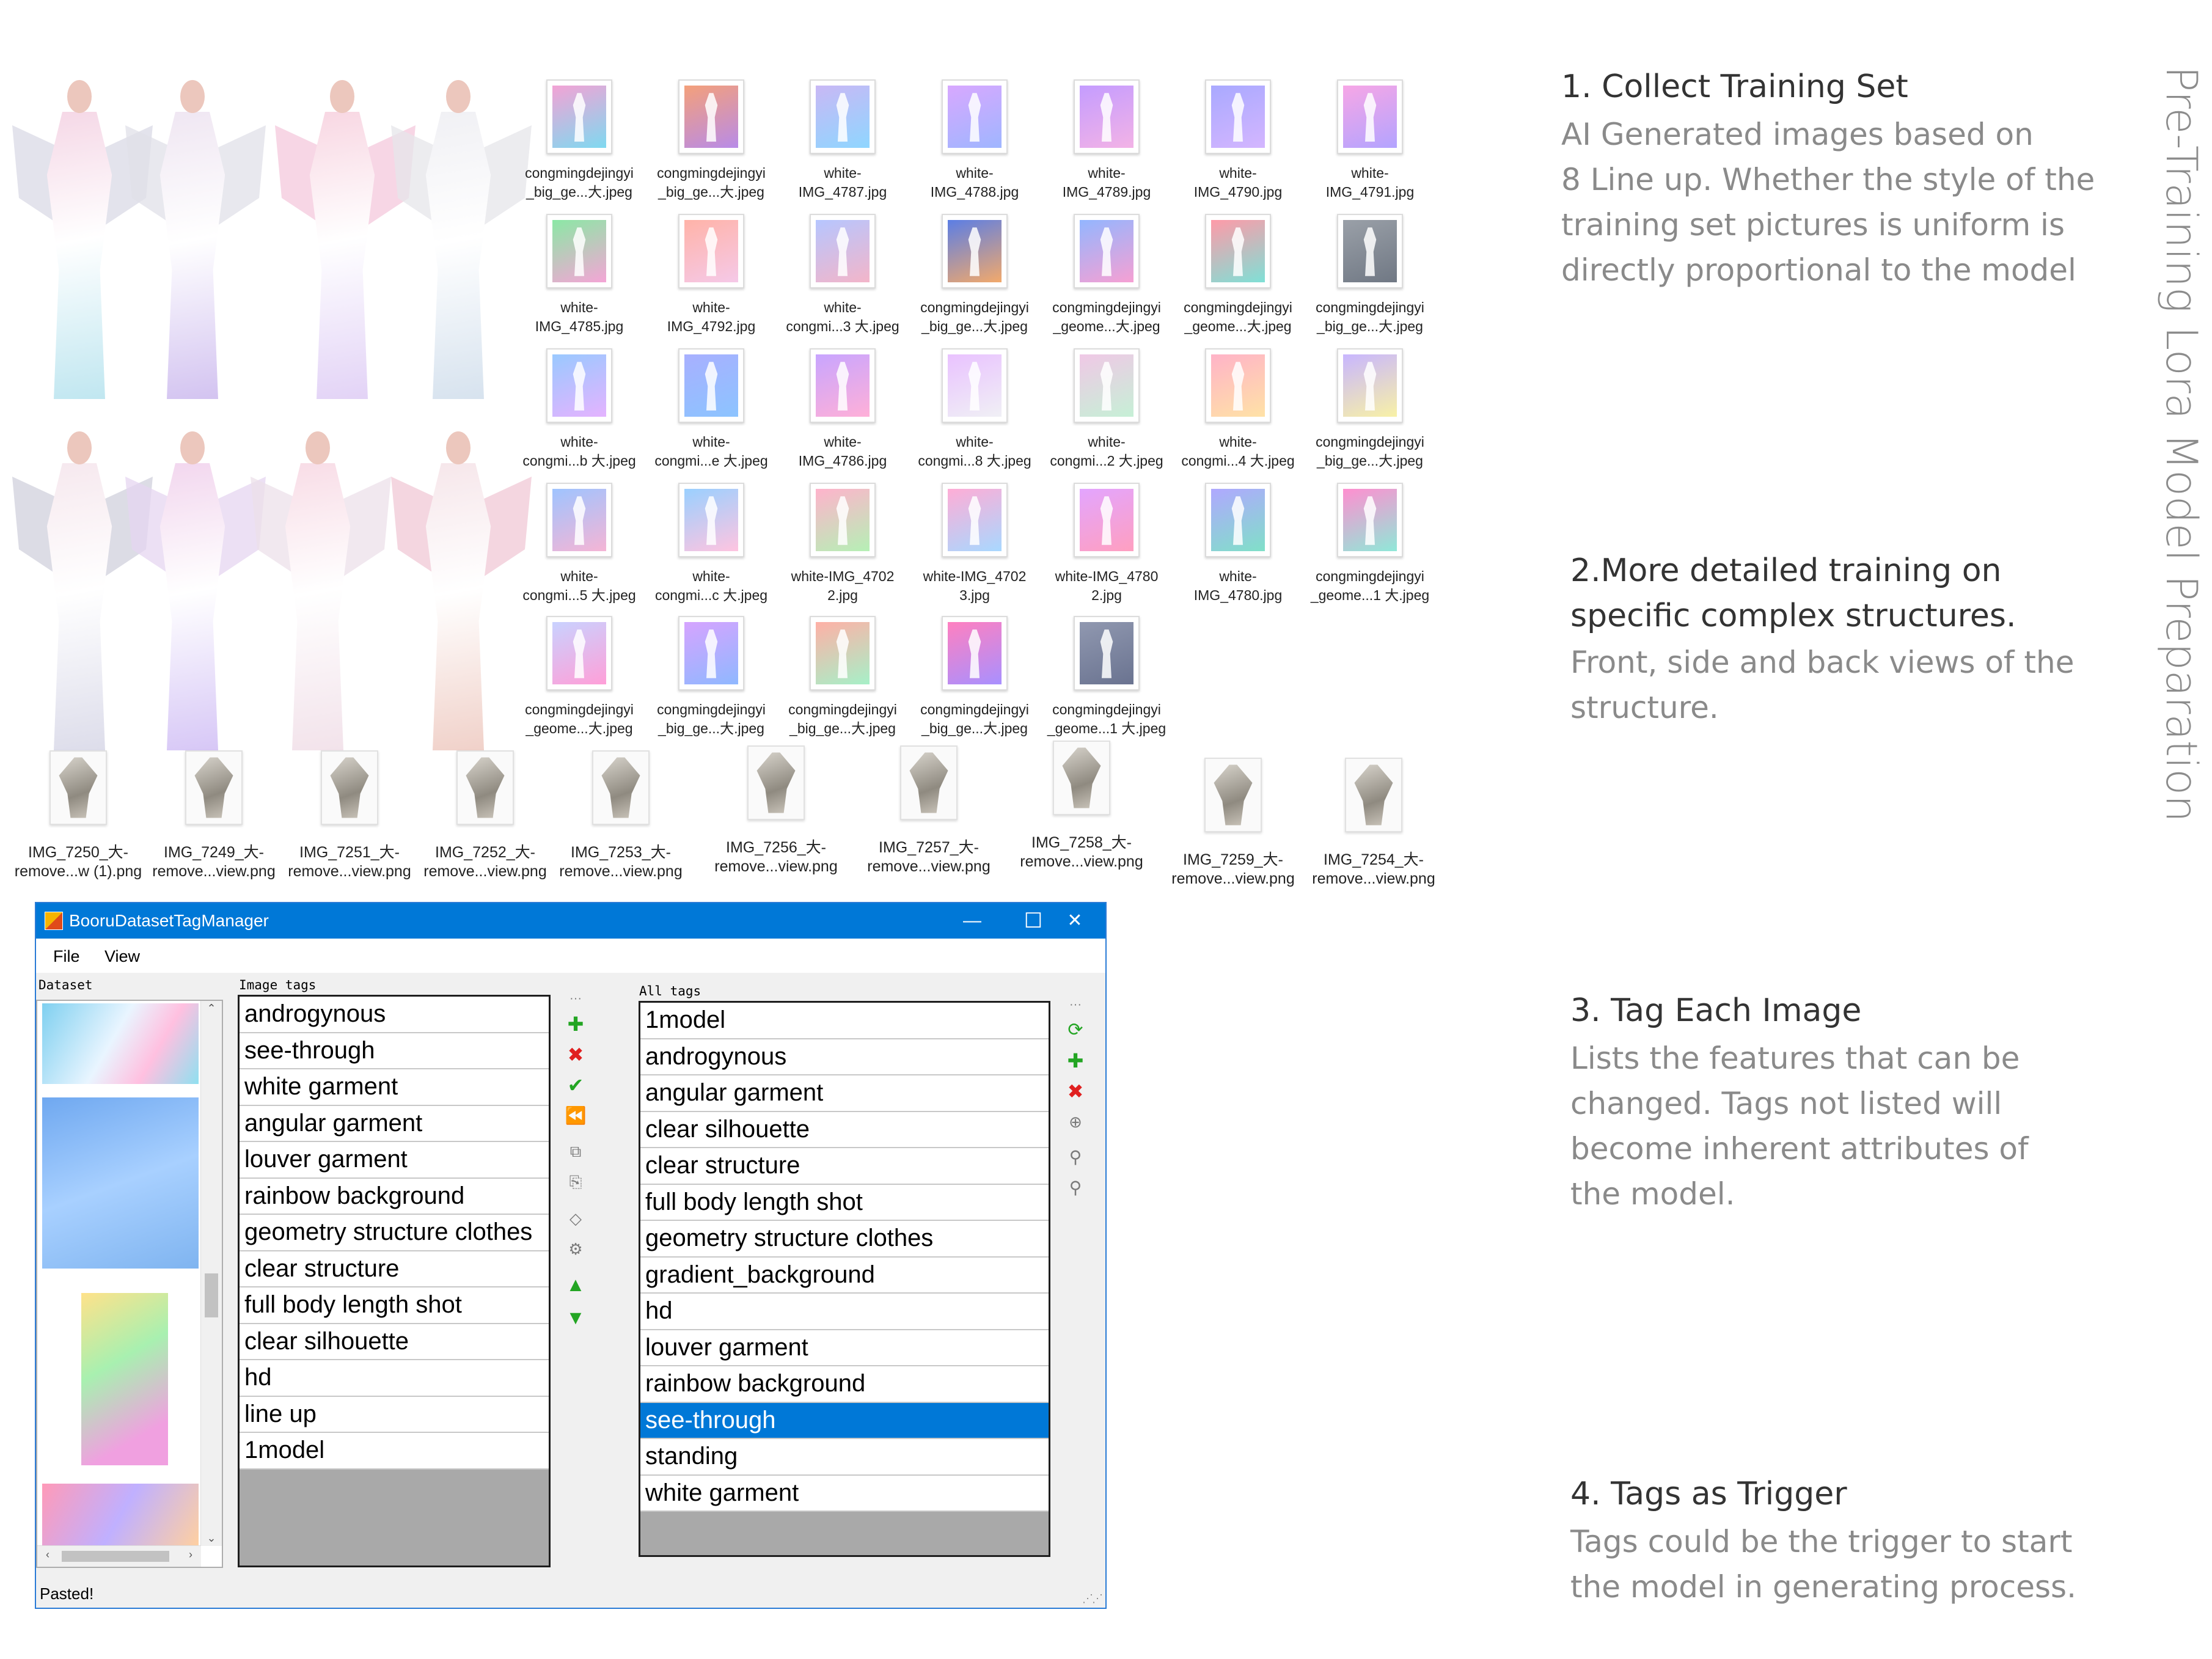 The image size is (2212, 1659). I want to click on thumbnail-item: white- IMG_4792.jpg, so click(711, 275).